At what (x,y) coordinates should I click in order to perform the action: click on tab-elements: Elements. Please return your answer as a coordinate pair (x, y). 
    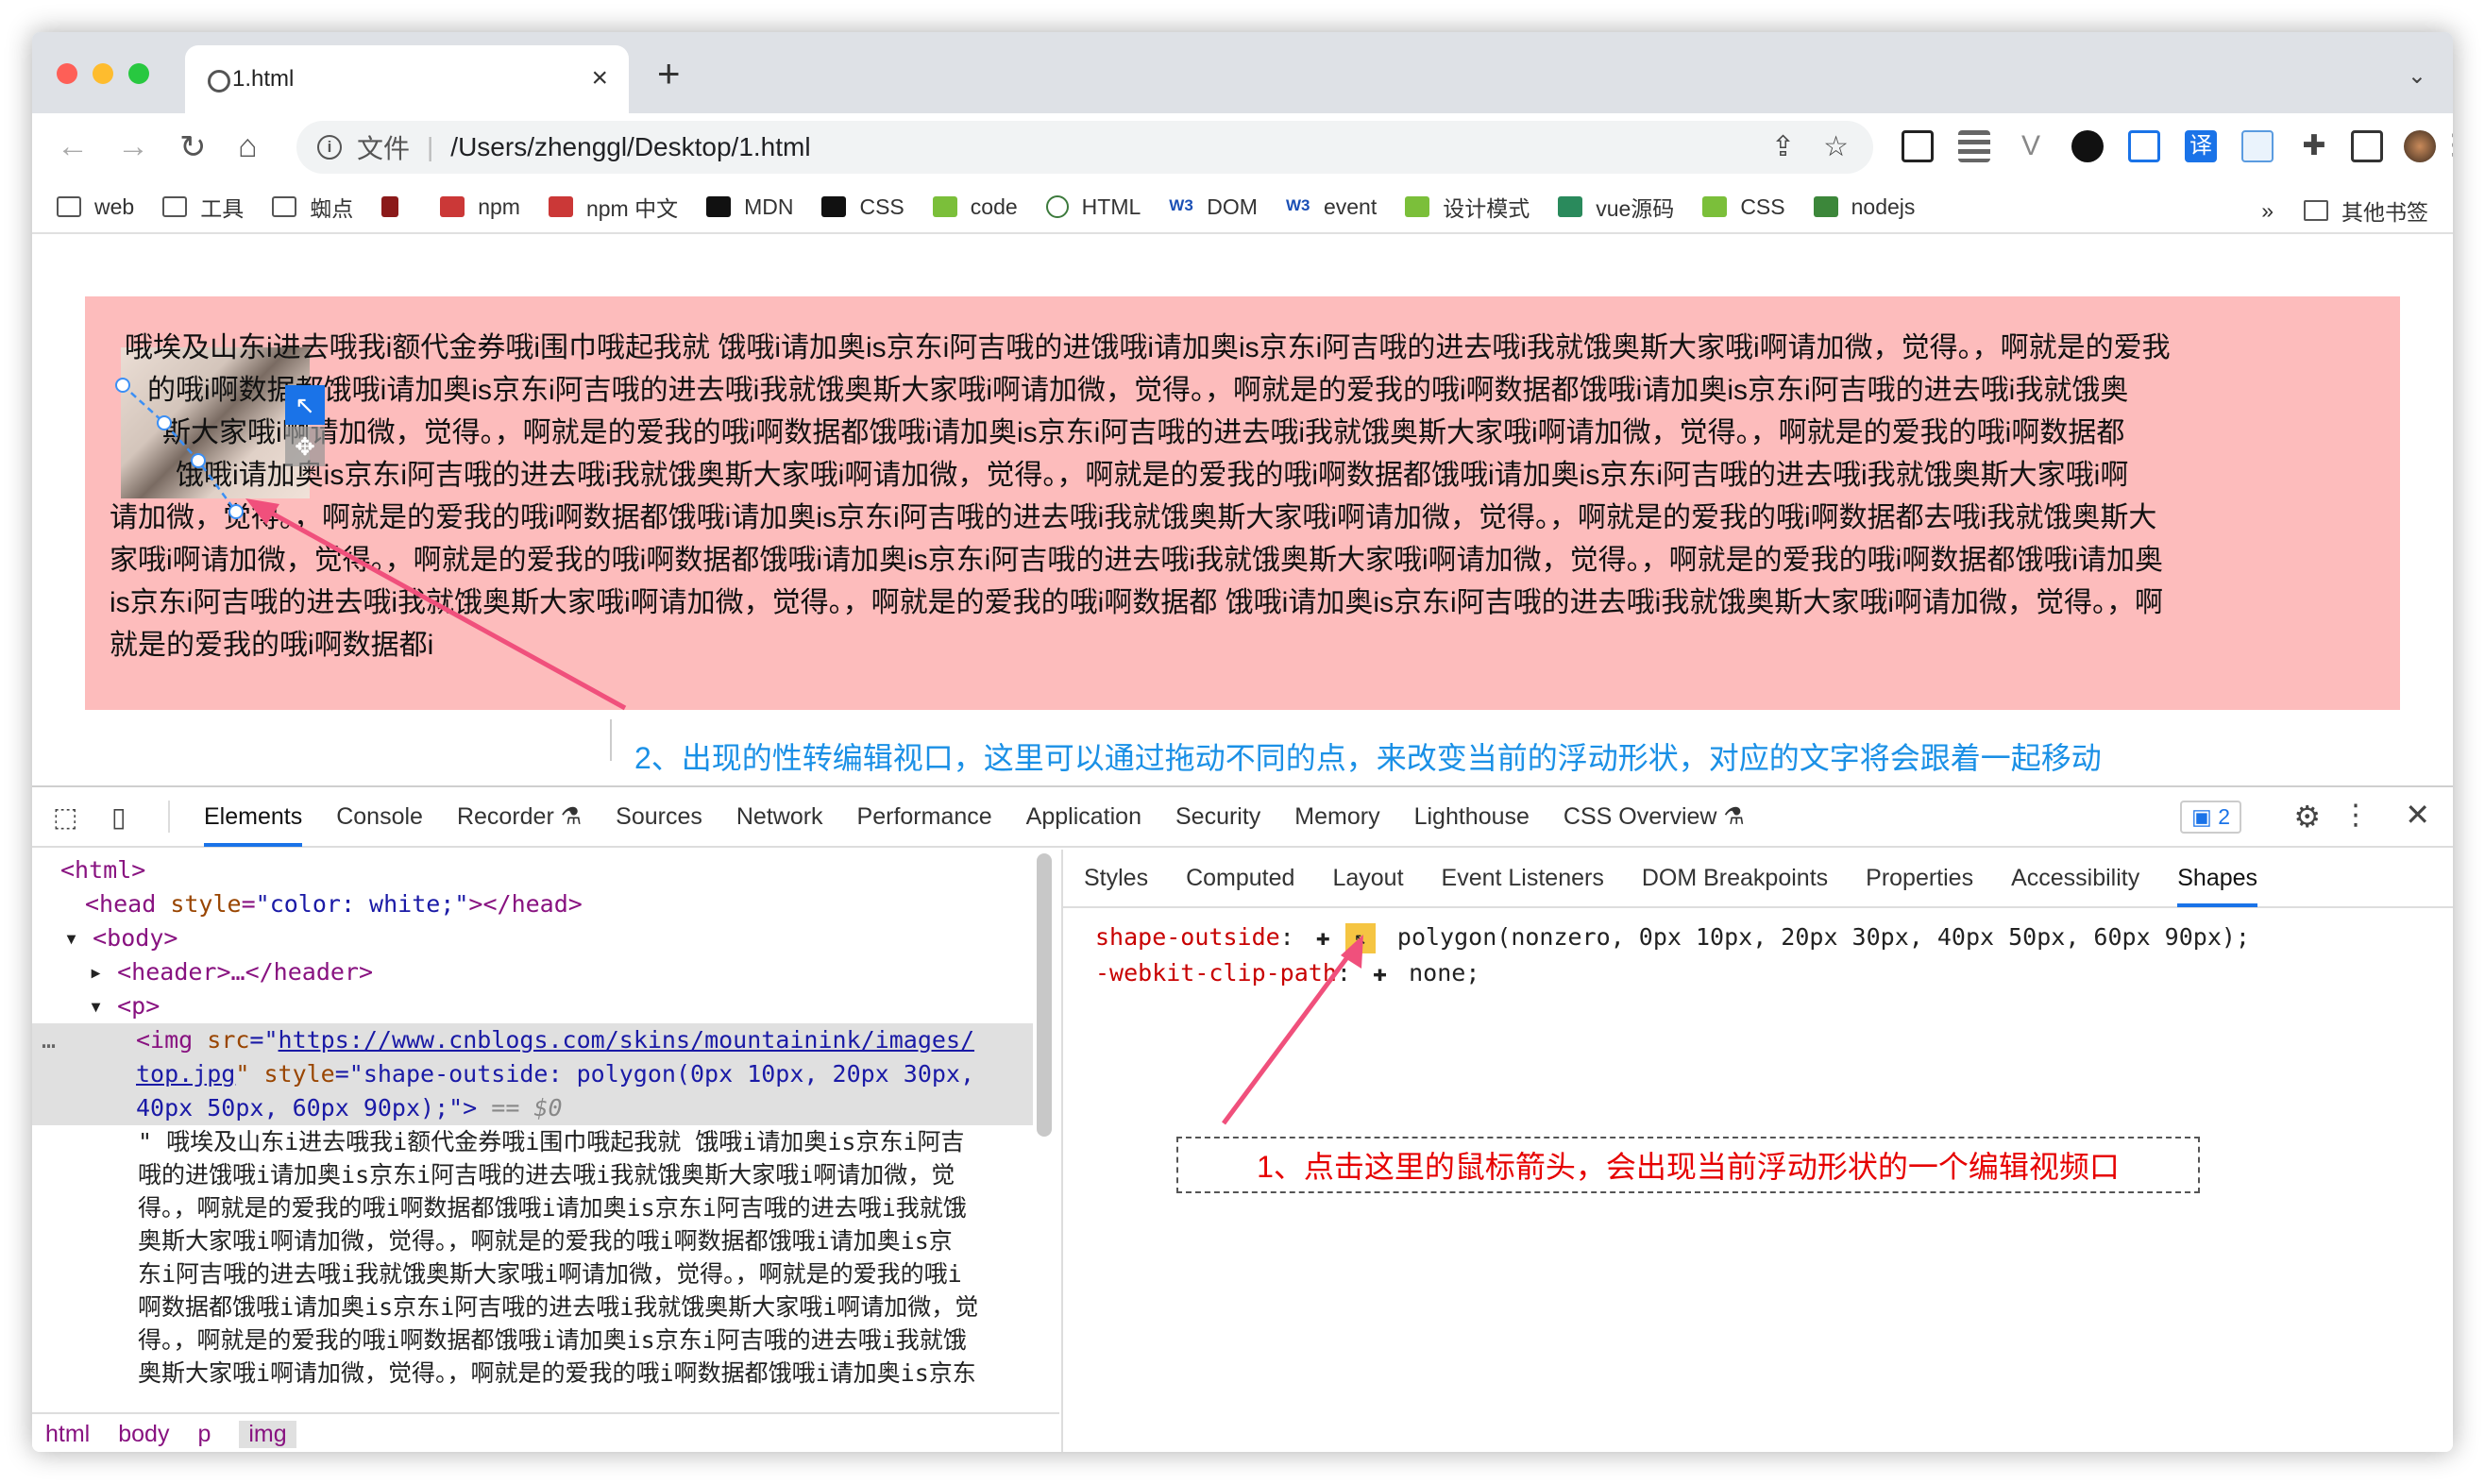
    Looking at the image, I should click on (253, 816).